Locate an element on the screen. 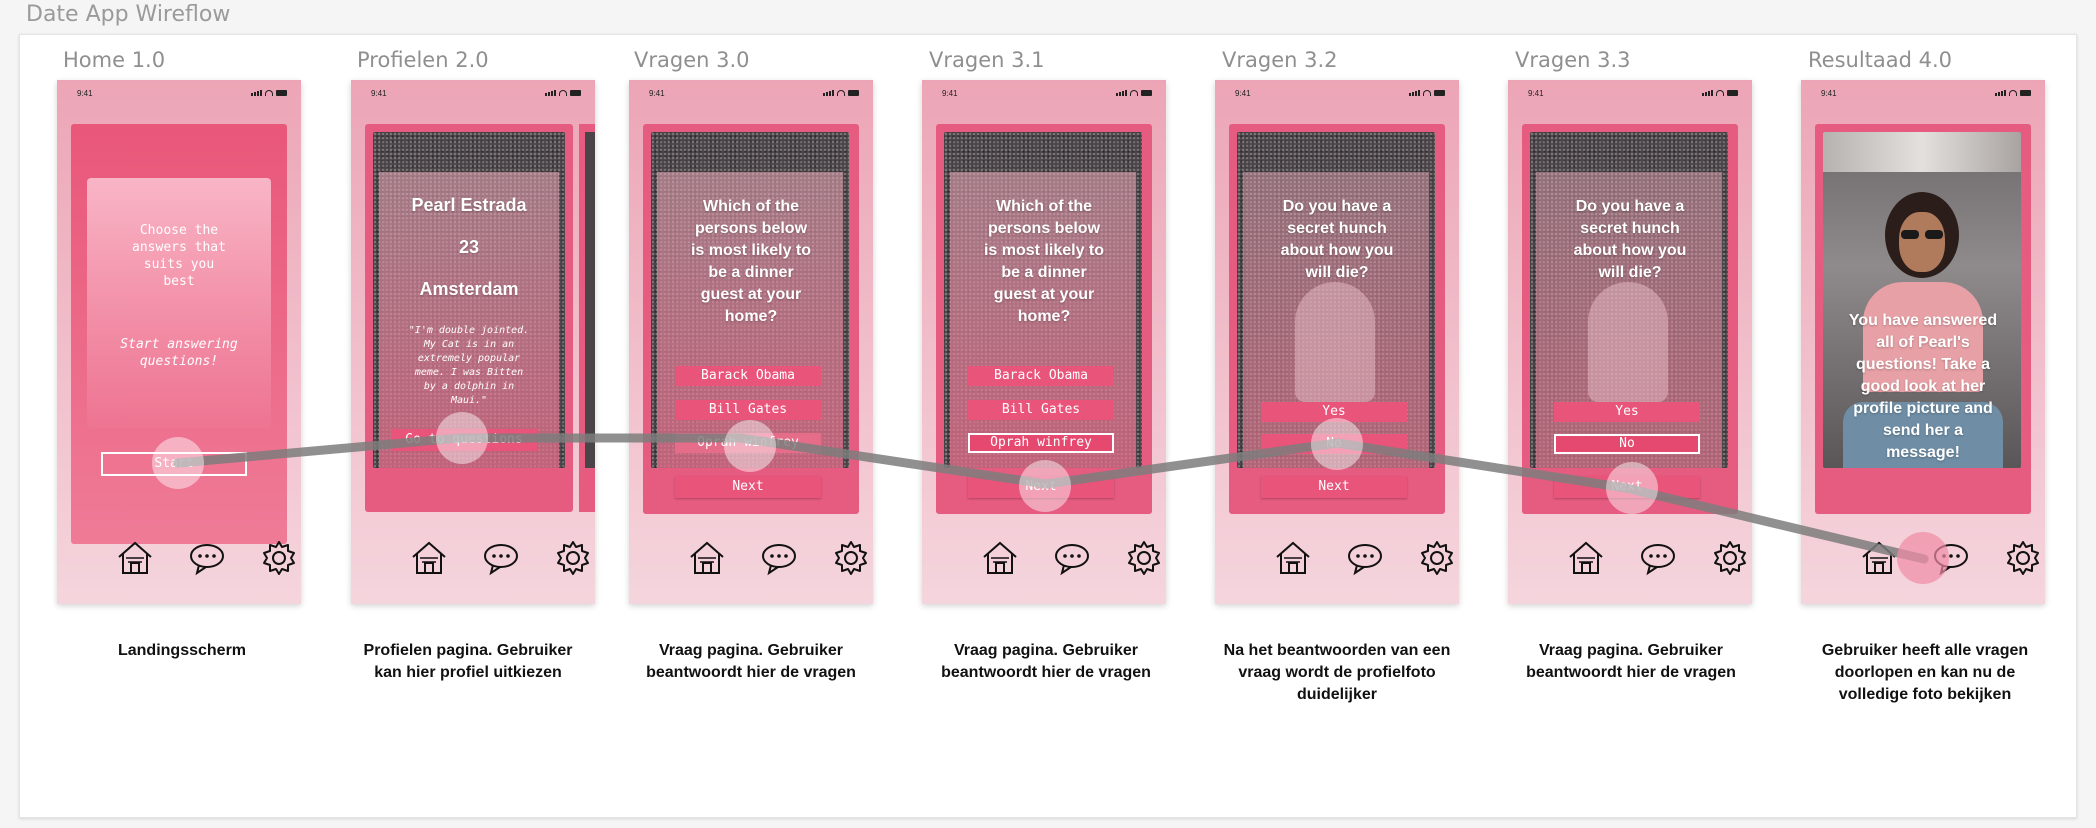  screen-label-profiles: Profielen 2.0 is located at coordinates (423, 60).